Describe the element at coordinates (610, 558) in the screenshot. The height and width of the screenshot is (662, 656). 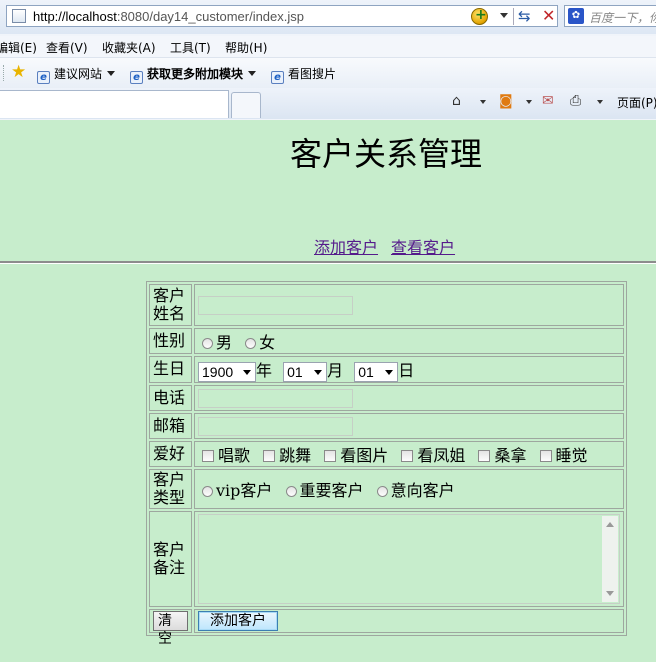
I see `textarea-scrollbar` at that location.